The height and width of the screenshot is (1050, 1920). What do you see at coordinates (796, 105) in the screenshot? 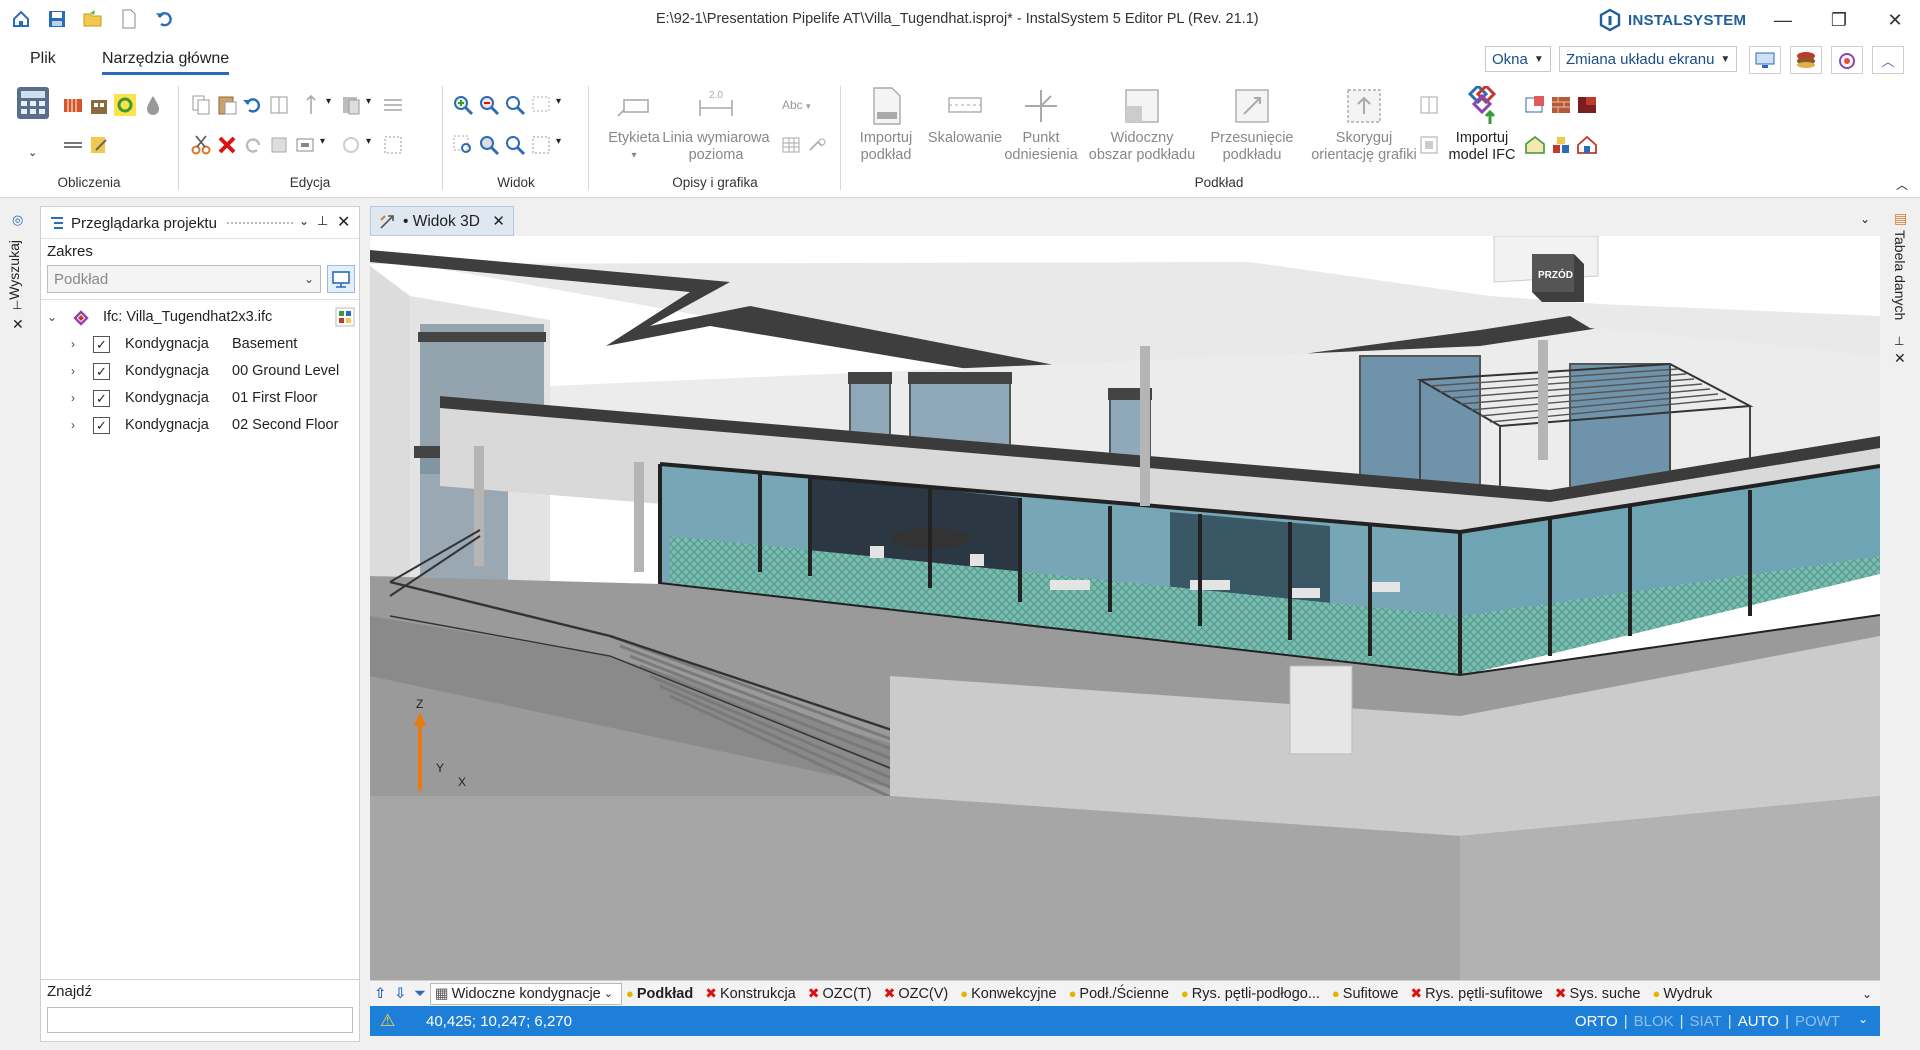
I see `abc-button: Abc ▾` at bounding box center [796, 105].